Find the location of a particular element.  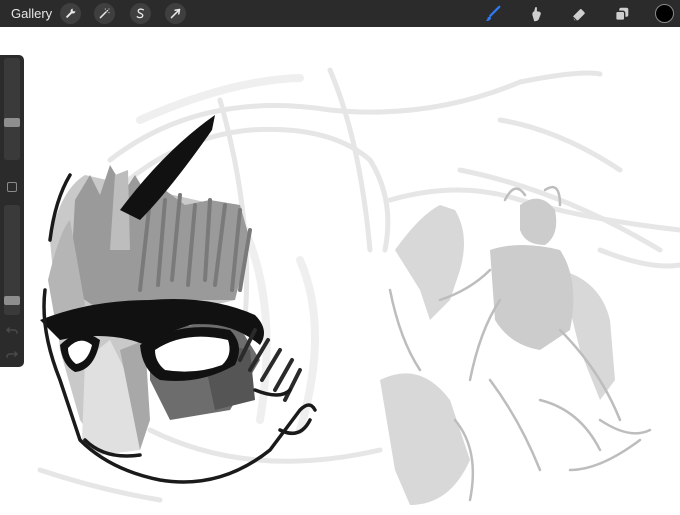

color-picker-button is located at coordinates (664, 13).